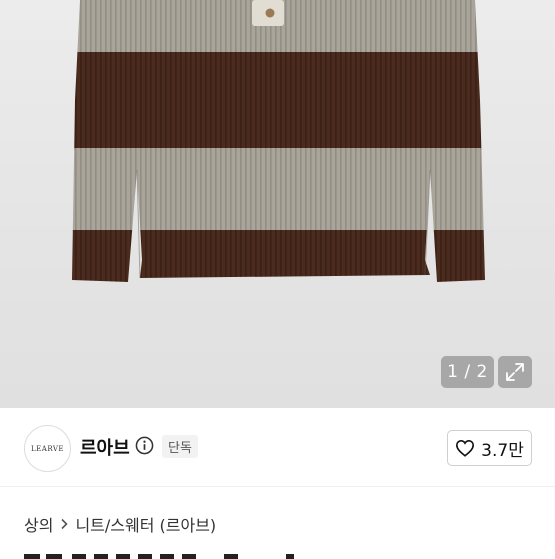 Image resolution: width=555 pixels, height=559 pixels. Describe the element at coordinates (467, 372) in the screenshot. I see `image-counter: 1 / 2` at that location.